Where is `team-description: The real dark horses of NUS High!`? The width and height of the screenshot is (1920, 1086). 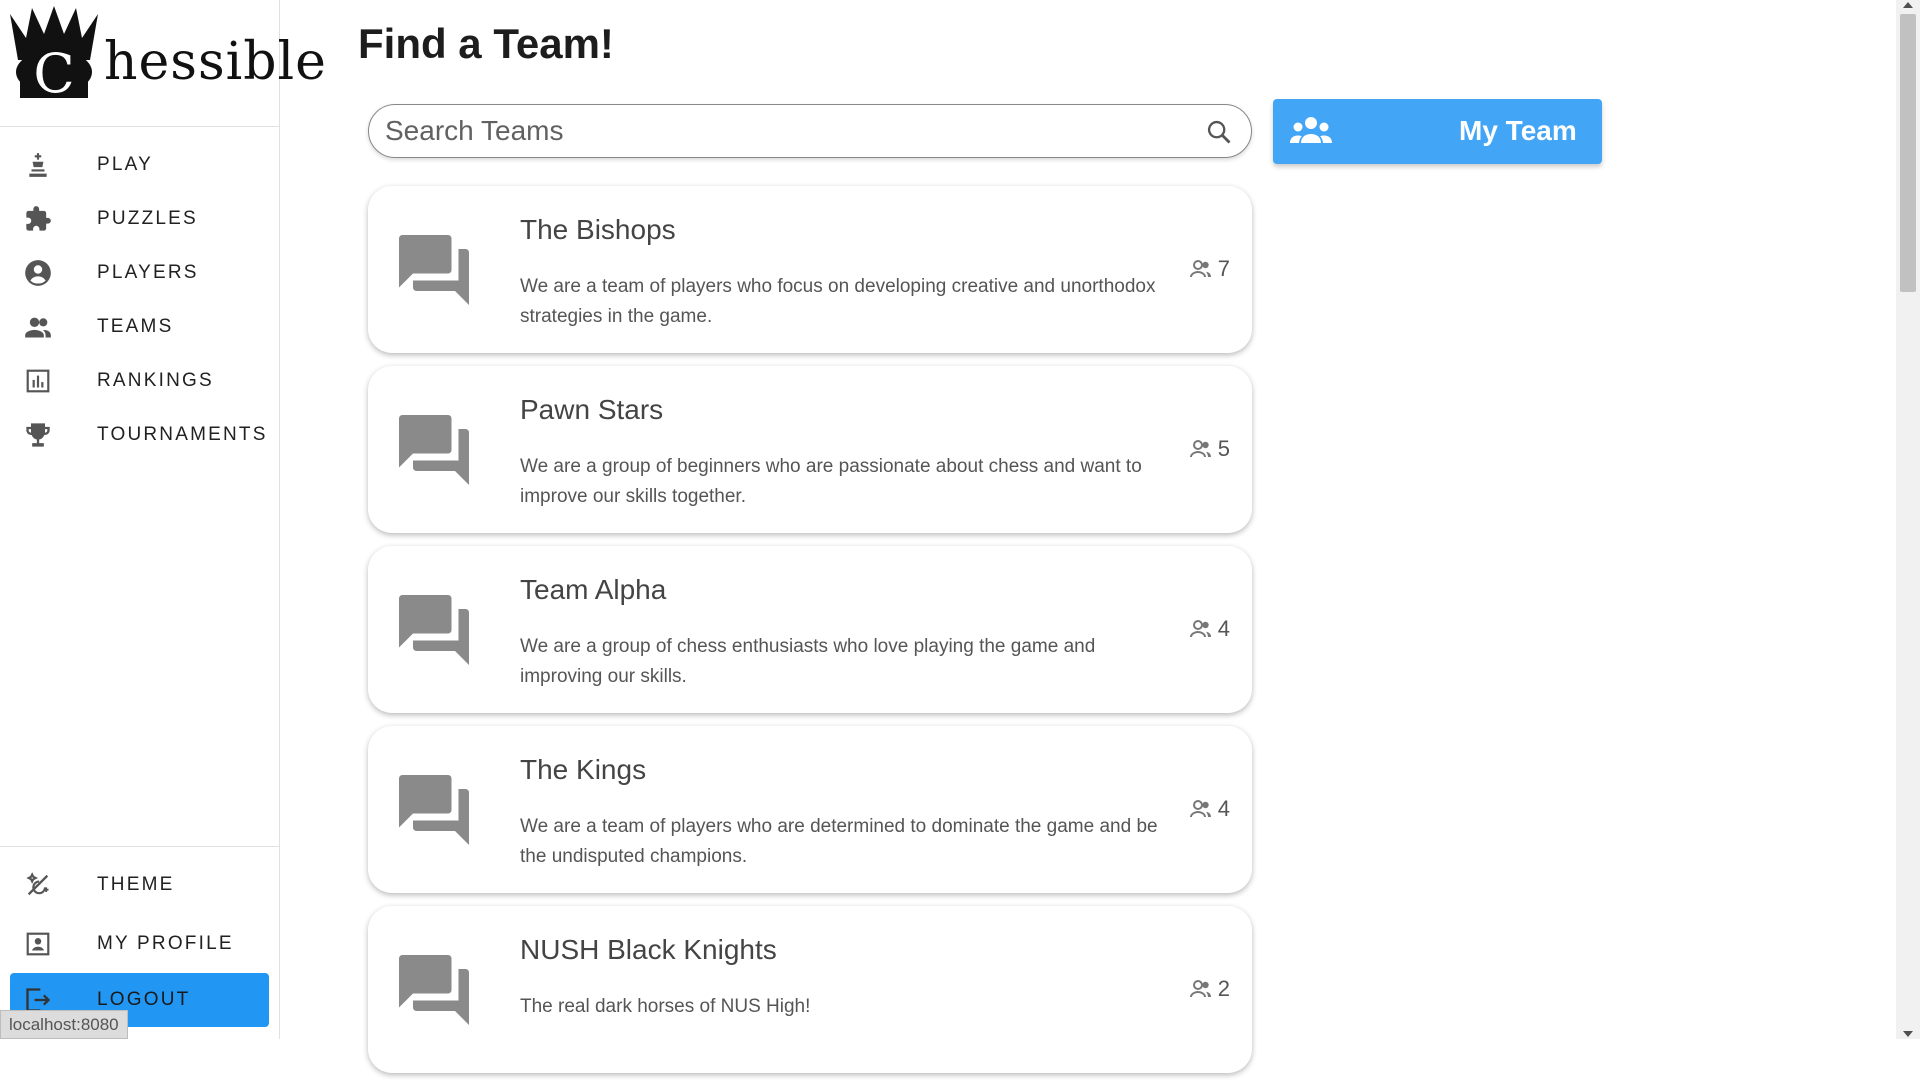 team-description: The real dark horses of NUS High! is located at coordinates (665, 1006).